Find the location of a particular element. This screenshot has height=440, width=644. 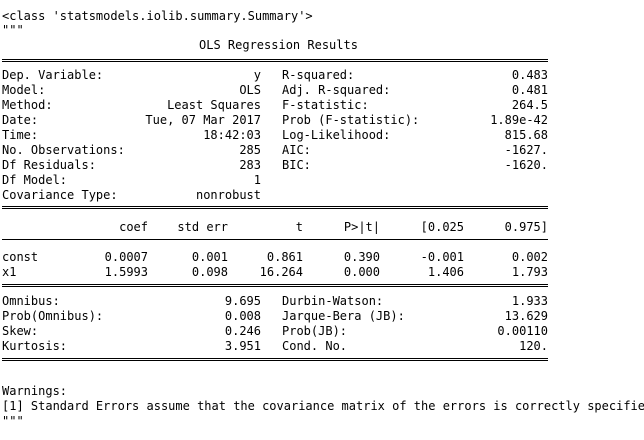

coef-cell: 0.861 is located at coordinates (284, 257).